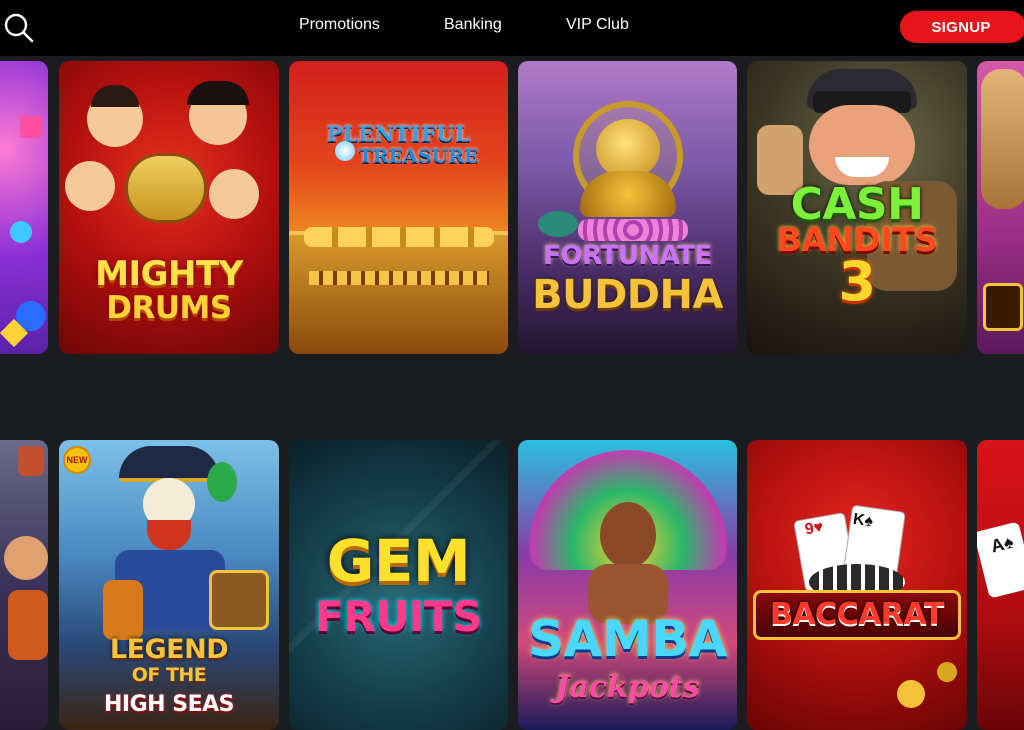 The height and width of the screenshot is (730, 1024). What do you see at coordinates (77, 460) in the screenshot?
I see `new-badge: NEW` at bounding box center [77, 460].